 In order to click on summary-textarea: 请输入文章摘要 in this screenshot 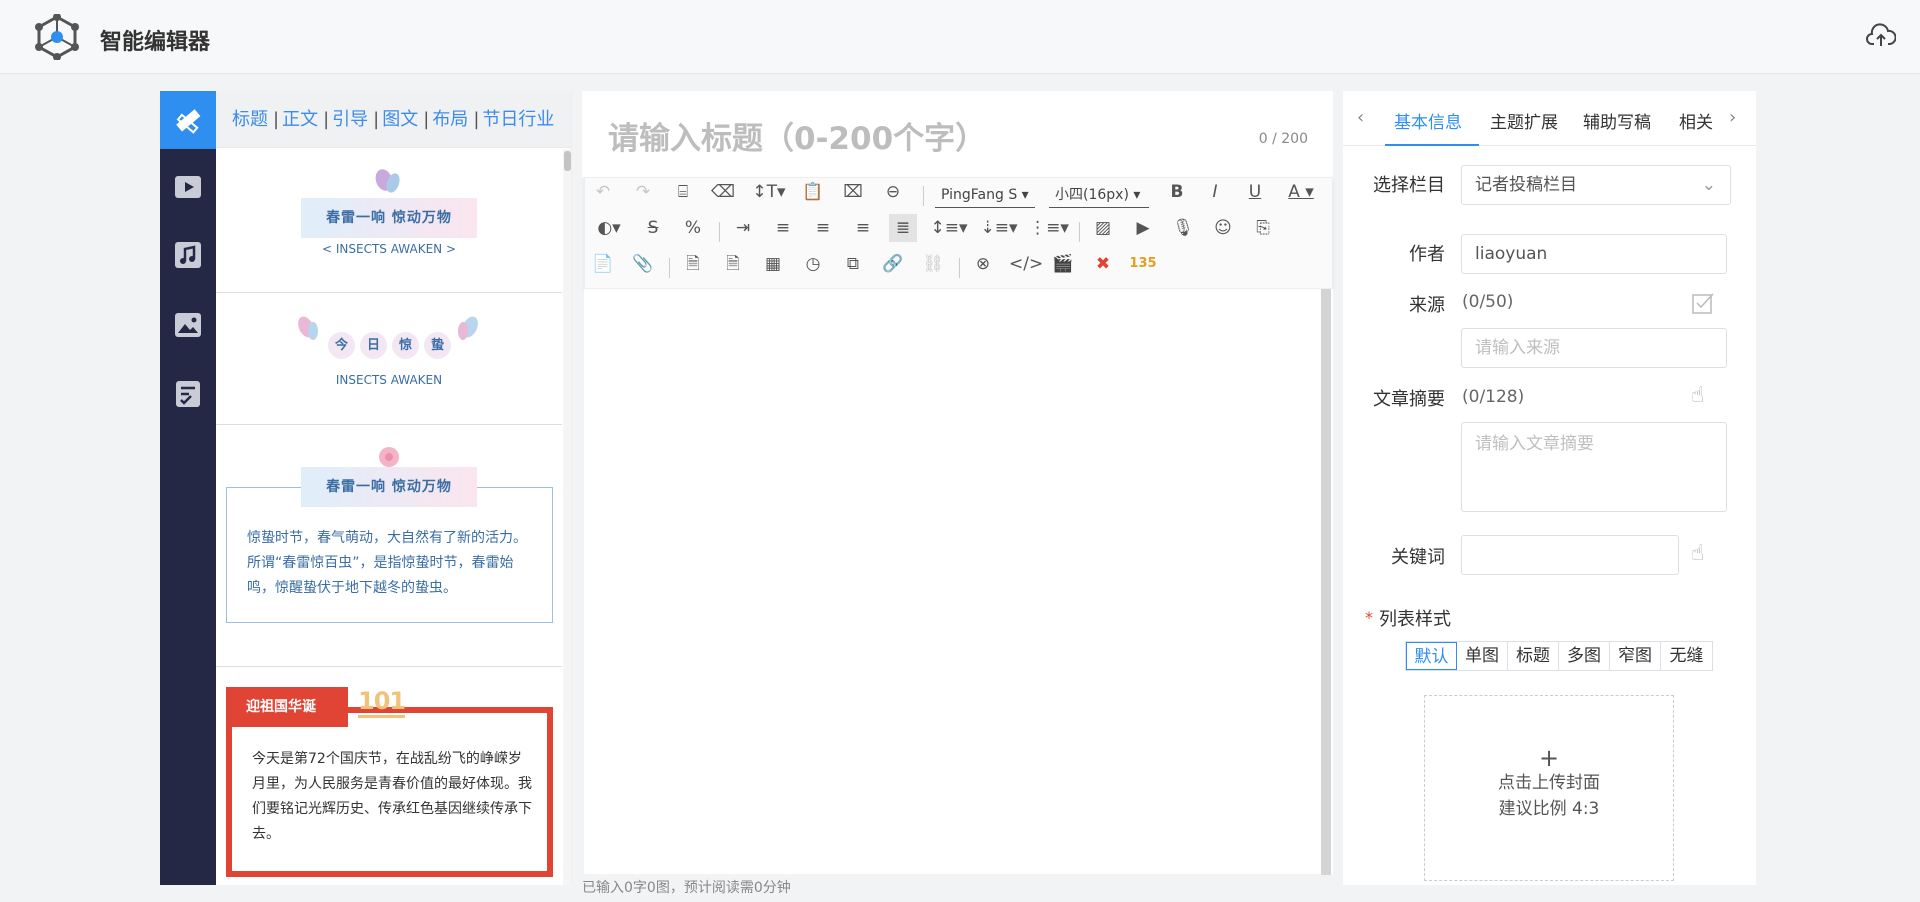, I will do `click(1594, 467)`.